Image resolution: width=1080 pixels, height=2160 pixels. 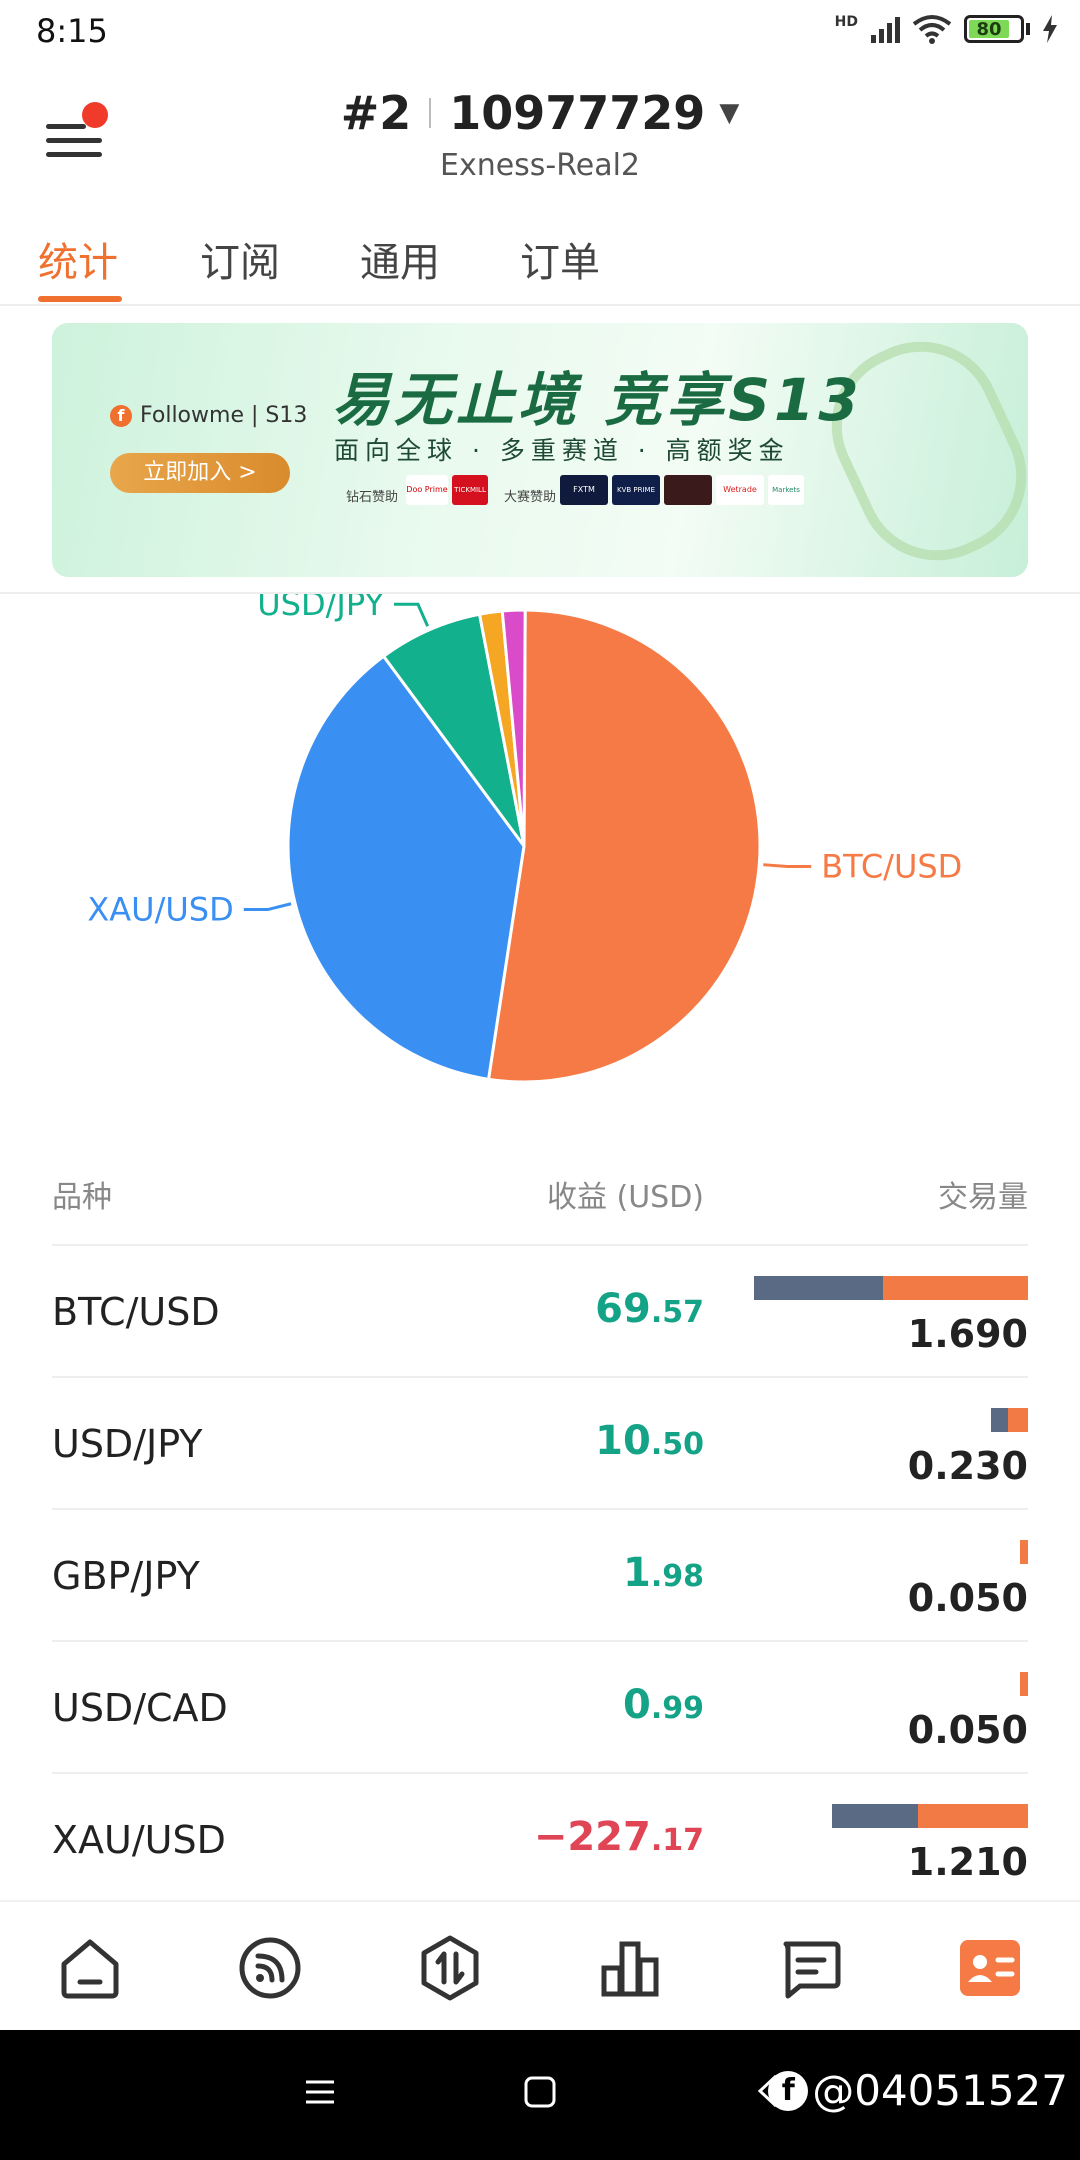 I want to click on cell-signal-icon, so click(x=885, y=30).